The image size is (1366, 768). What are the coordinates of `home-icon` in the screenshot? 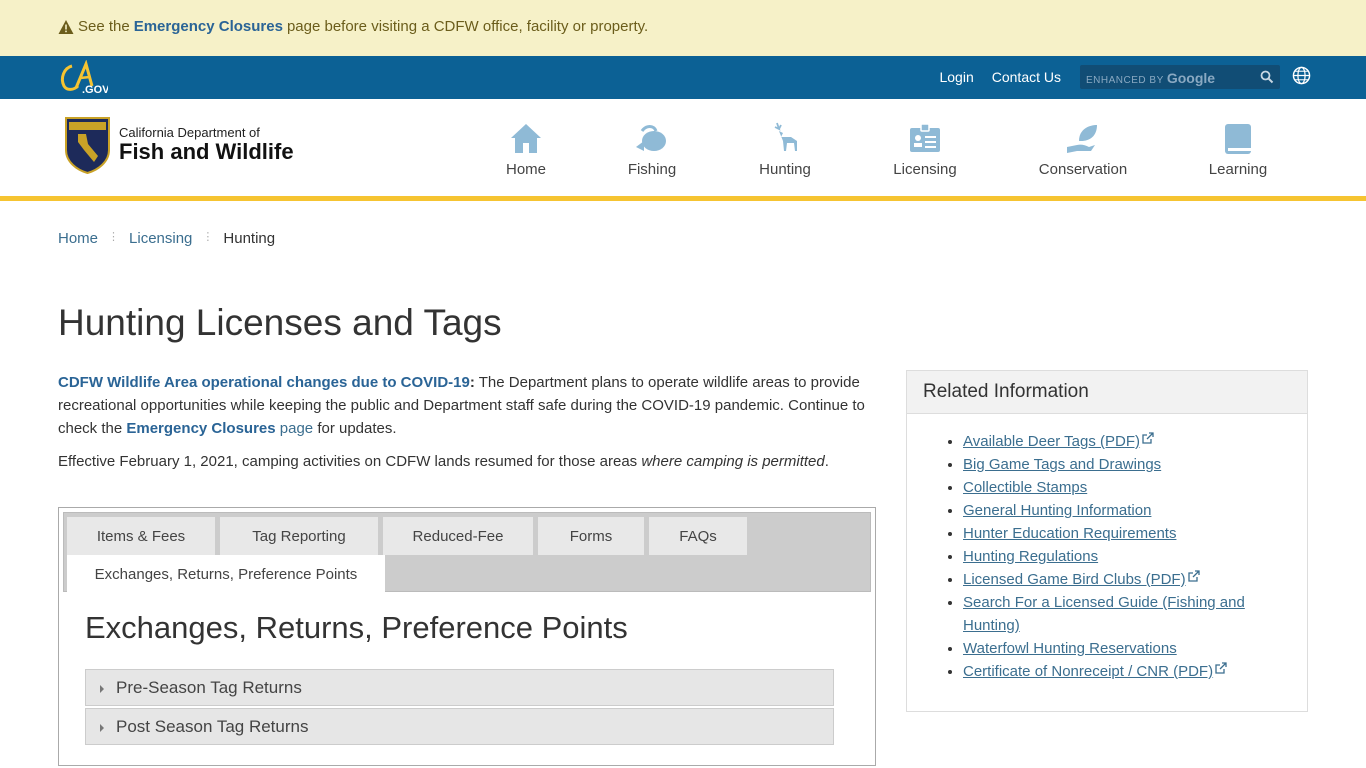 It's located at (526, 138).